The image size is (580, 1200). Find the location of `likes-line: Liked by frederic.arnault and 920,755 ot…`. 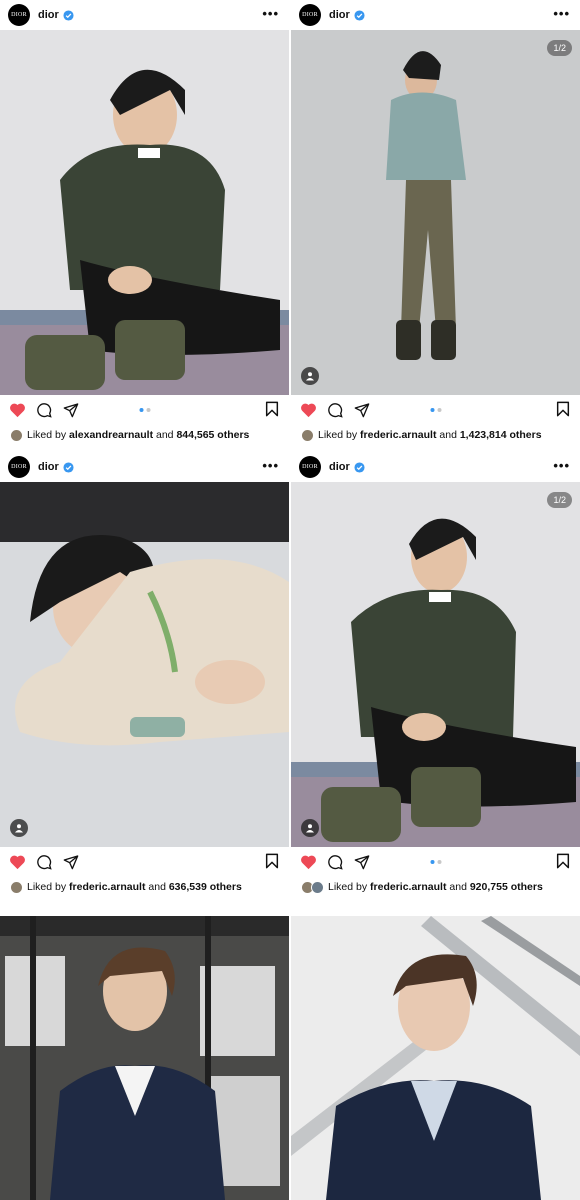

likes-line: Liked by frederic.arnault and 920,755 ot… is located at coordinates (435, 887).